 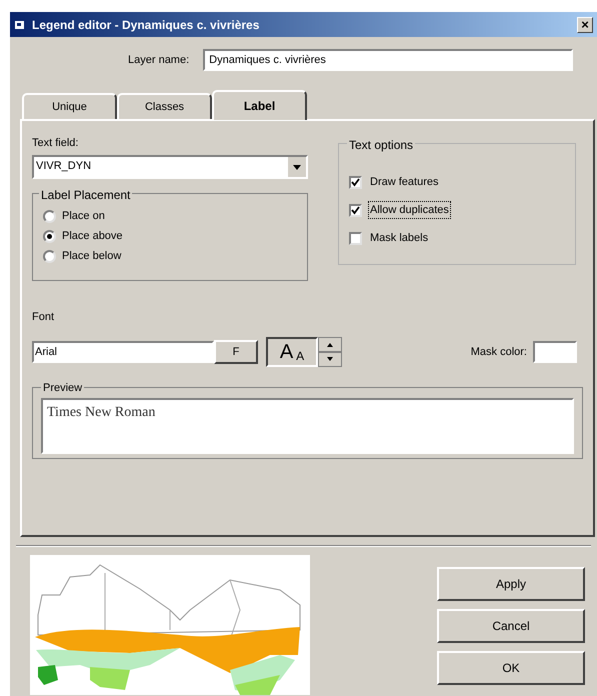 I want to click on field-label: Layer name:, so click(x=159, y=60).